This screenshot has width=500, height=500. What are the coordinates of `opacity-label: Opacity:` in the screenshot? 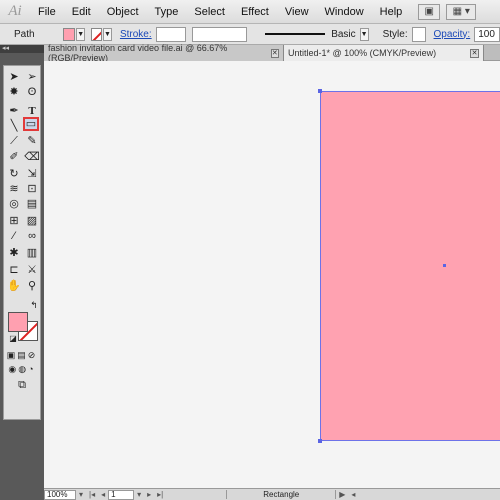 It's located at (452, 34).